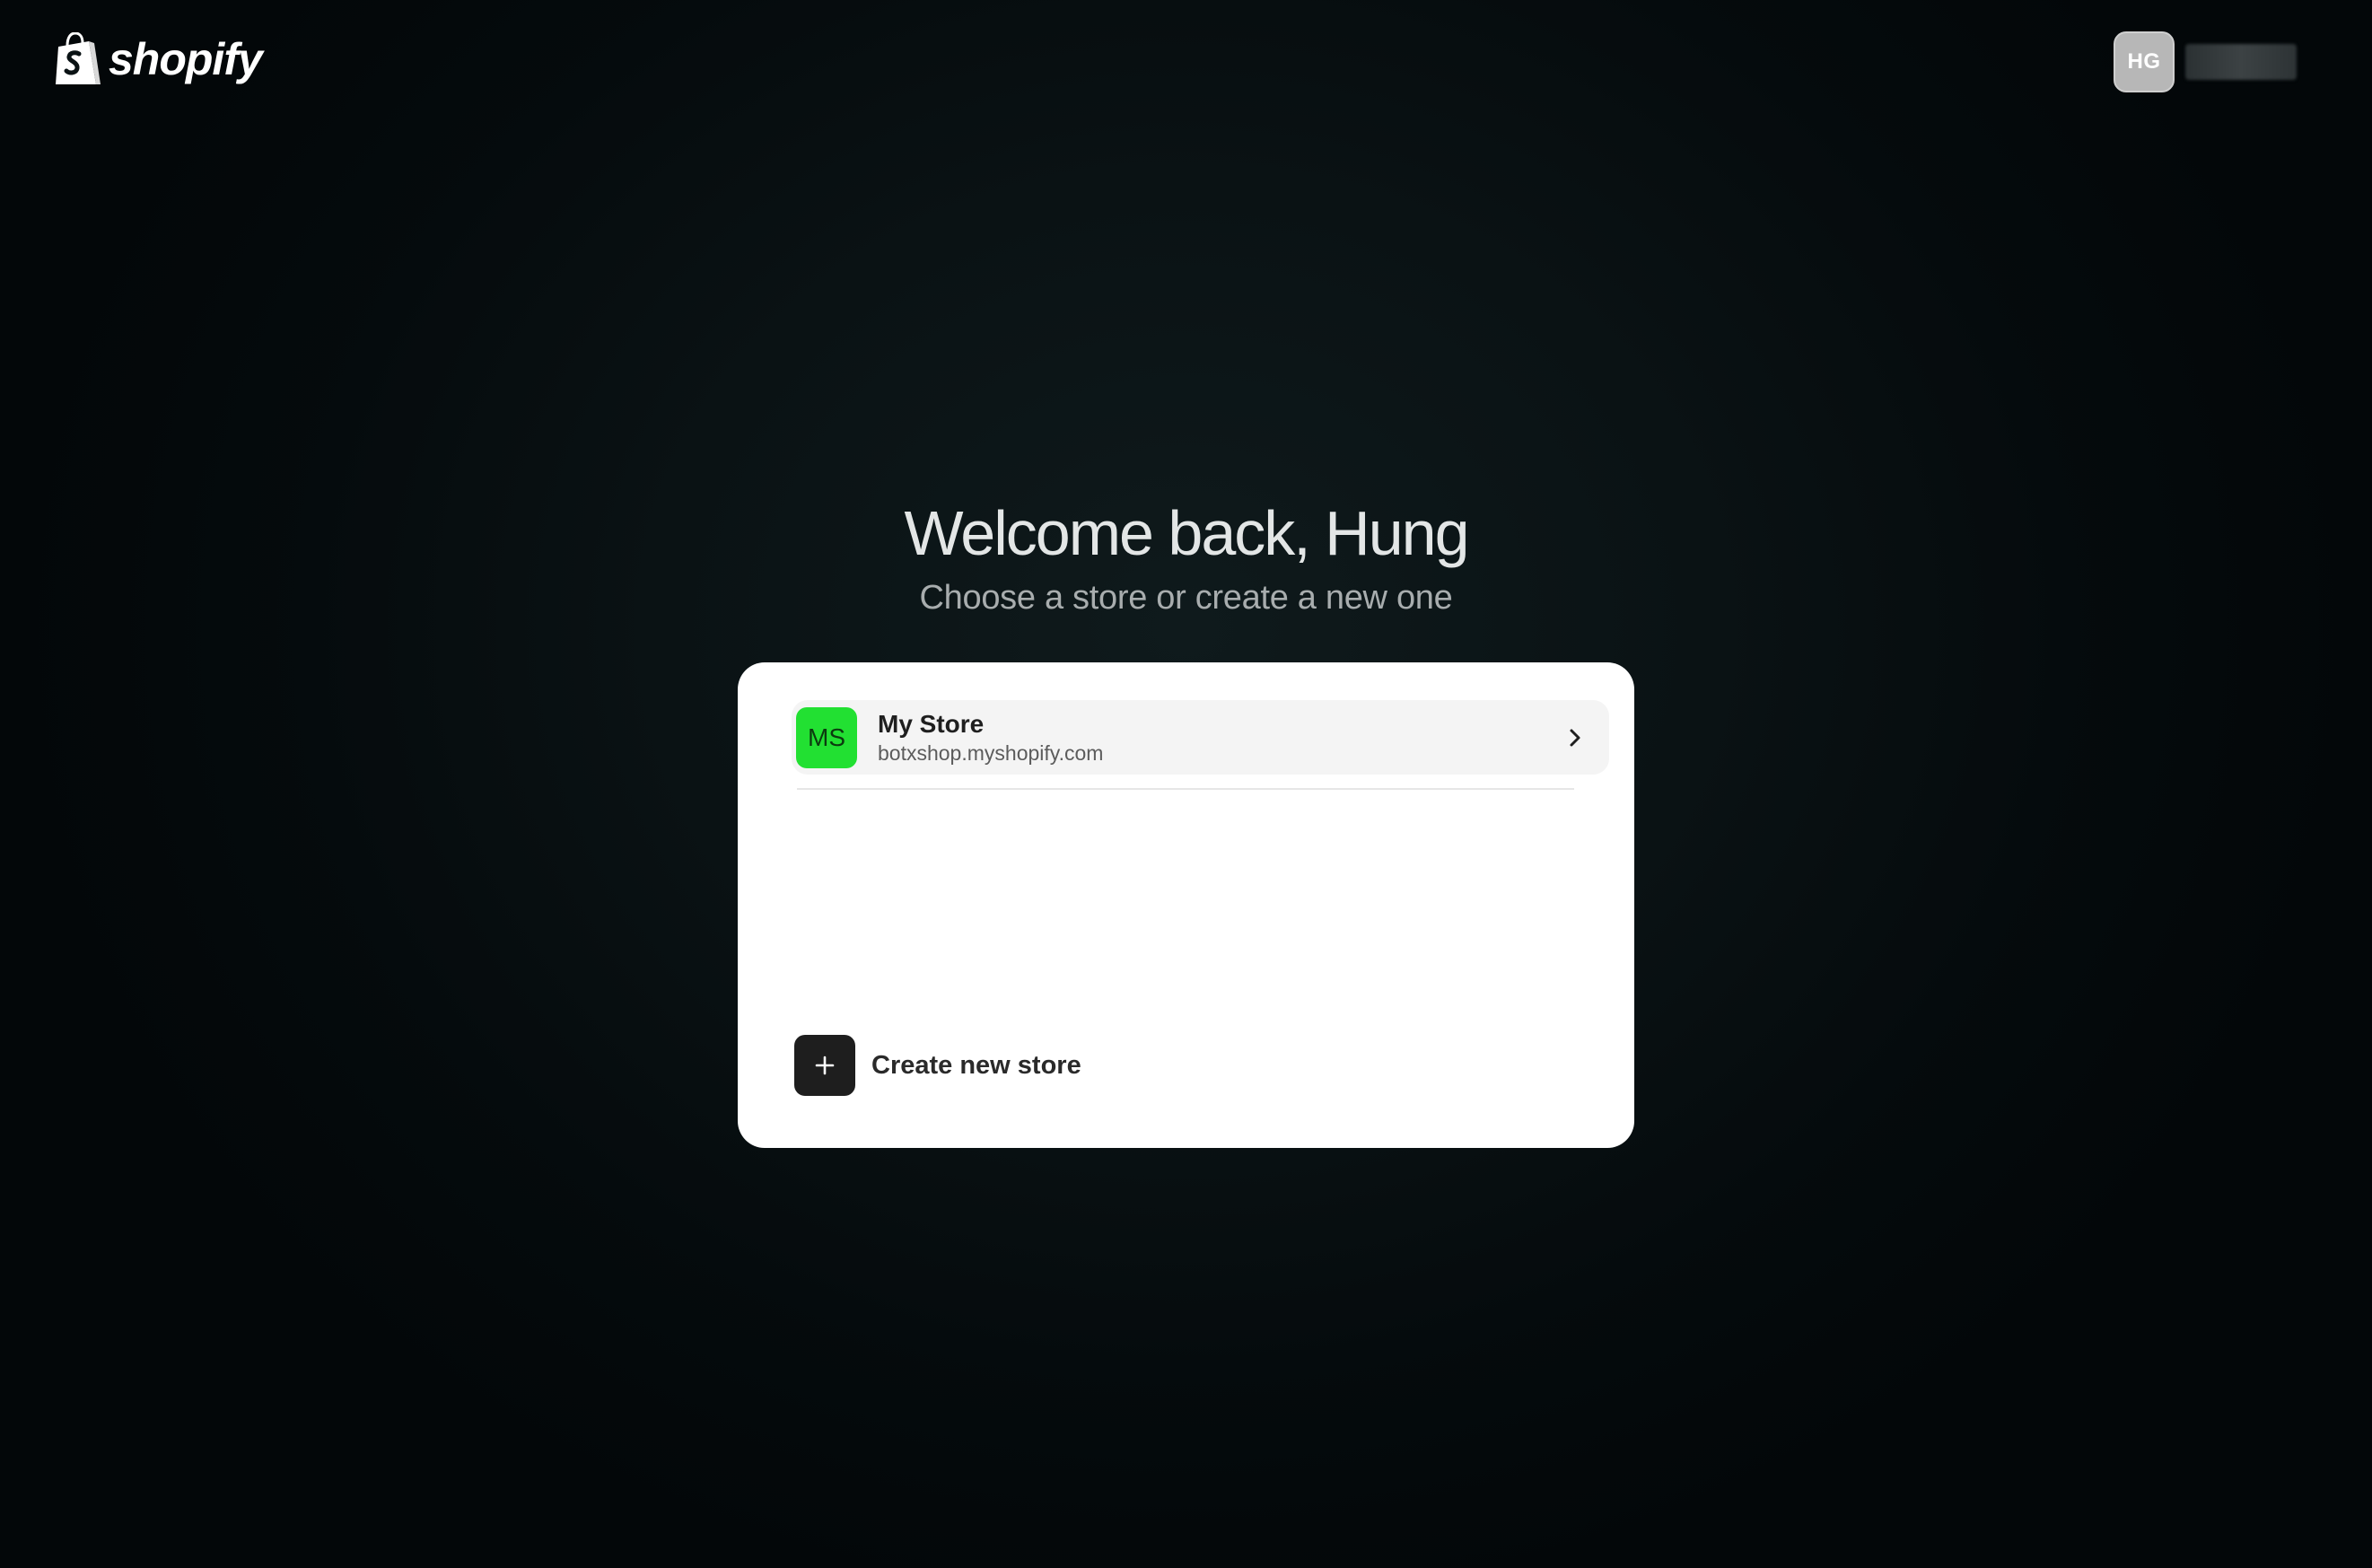  I want to click on account-menu: HG, so click(2205, 61).